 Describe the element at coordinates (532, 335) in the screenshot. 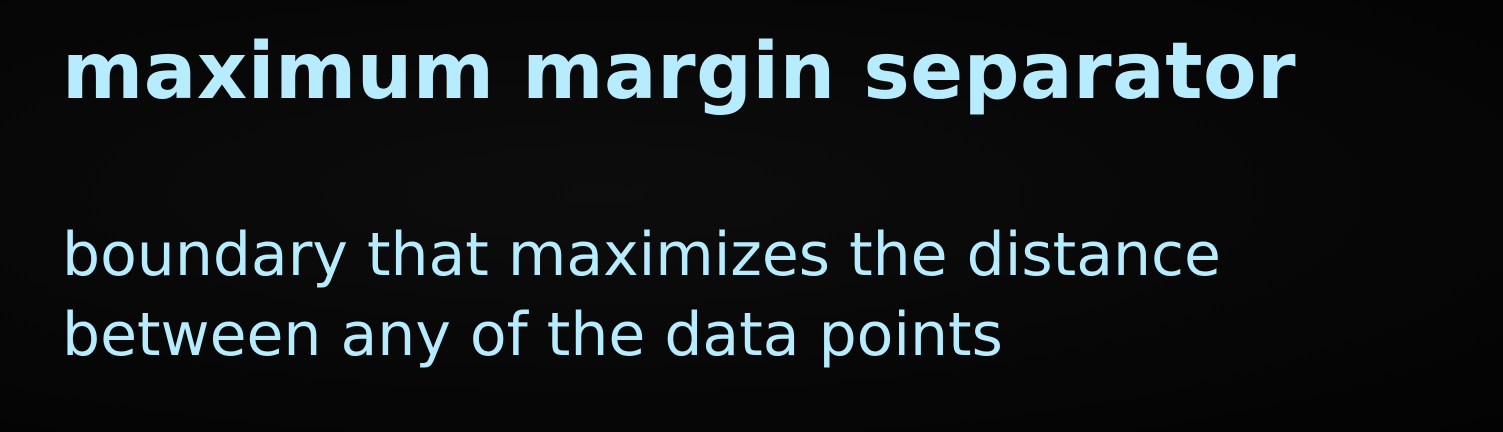

I see `body-line-2: between any of the data points` at that location.